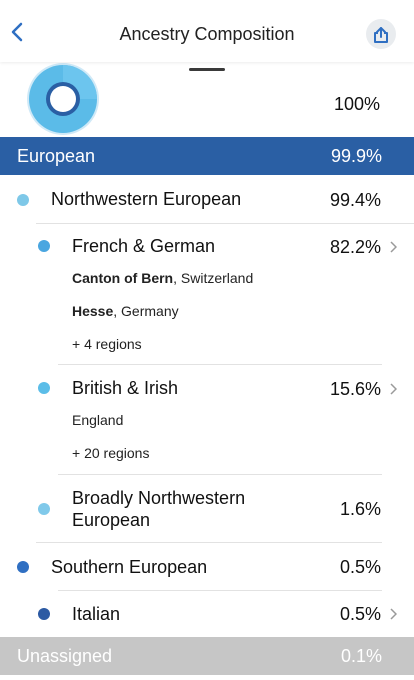 The width and height of the screenshot is (414, 680). Describe the element at coordinates (23, 567) in the screenshot. I see `southern-color-dot` at that location.